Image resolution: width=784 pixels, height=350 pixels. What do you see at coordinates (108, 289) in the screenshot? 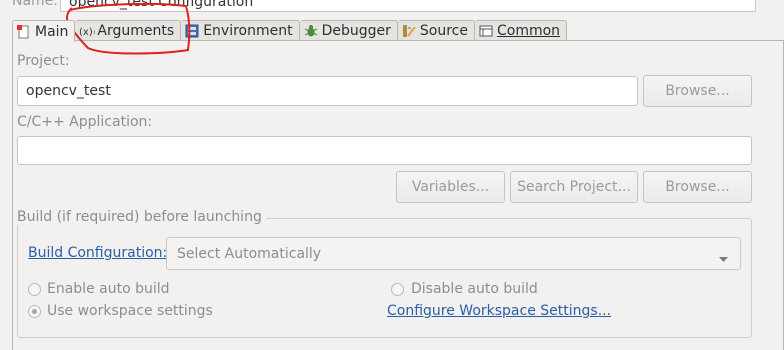
I see `enable-auto-build-label: Enable auto build` at bounding box center [108, 289].